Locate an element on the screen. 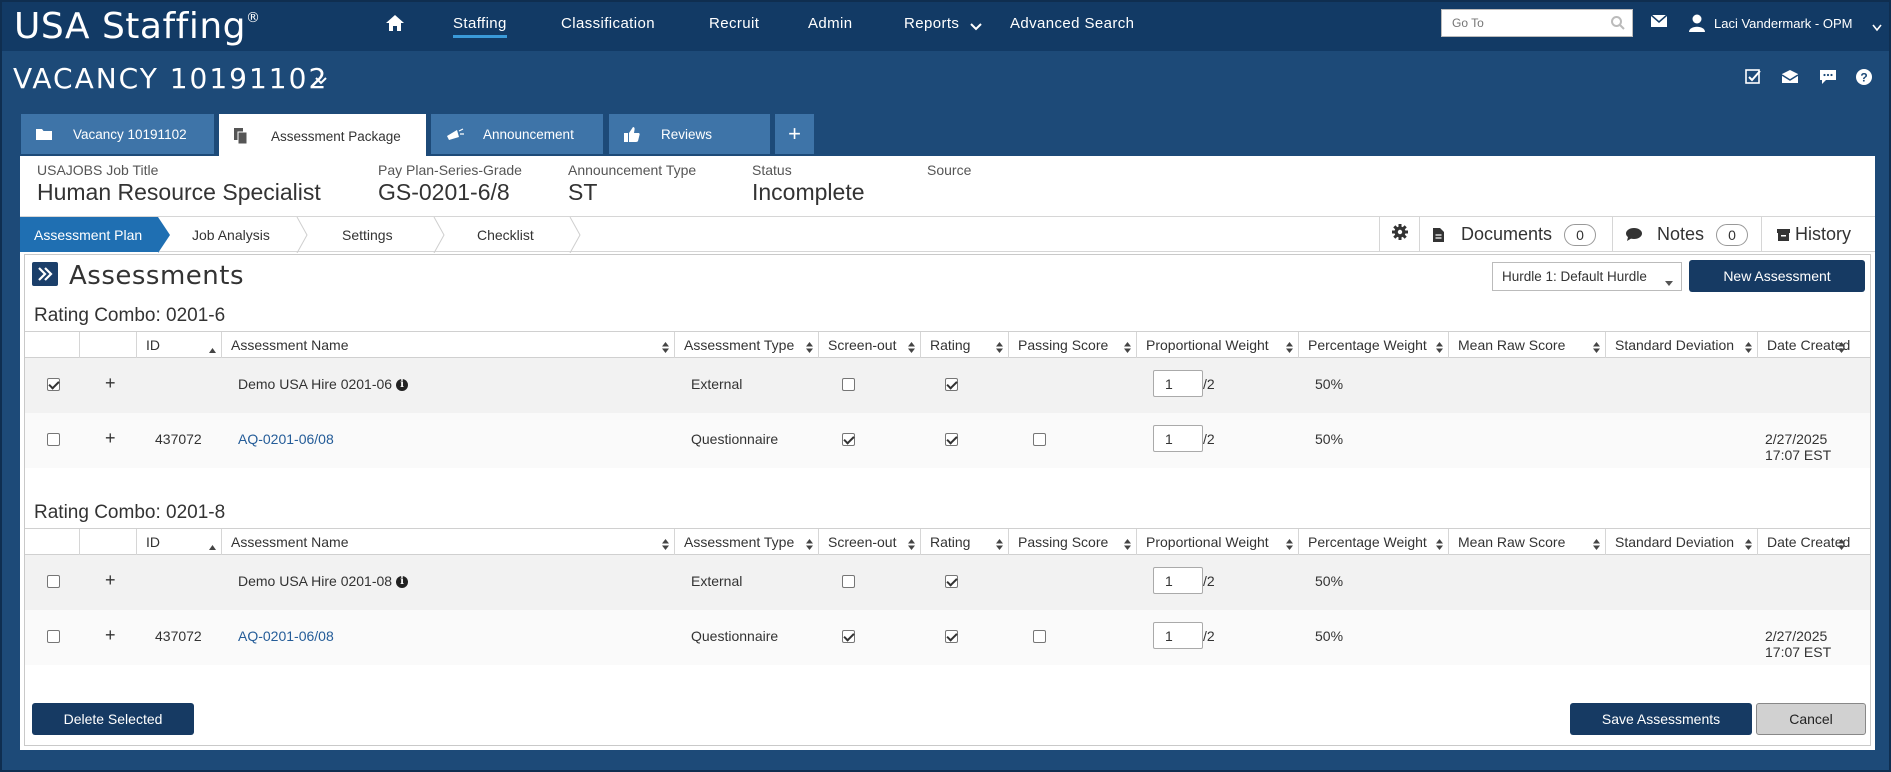  save-assessments-button: Save Assessments is located at coordinates (1661, 719).